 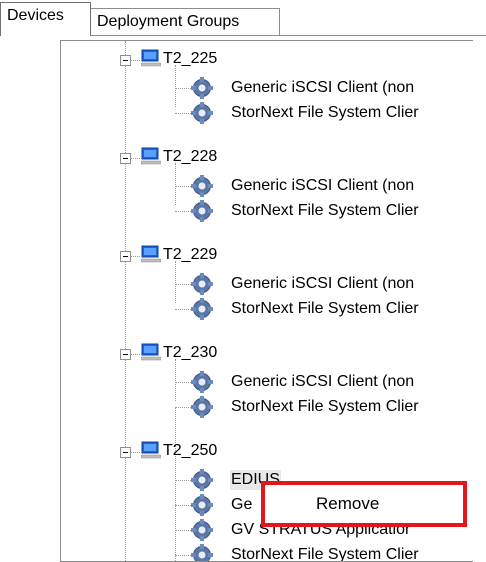 I want to click on menu-item-remove: Remove, so click(x=347, y=504).